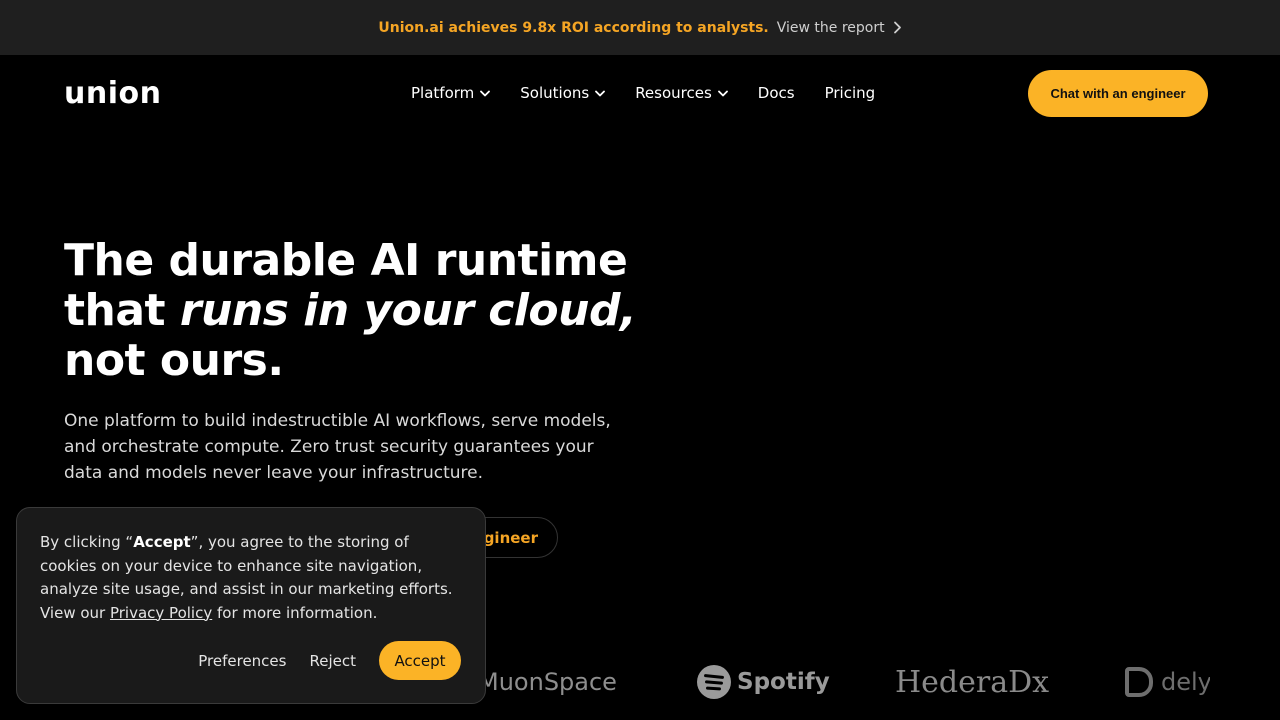 The height and width of the screenshot is (720, 1280). I want to click on accept-button: Accept, so click(420, 660).